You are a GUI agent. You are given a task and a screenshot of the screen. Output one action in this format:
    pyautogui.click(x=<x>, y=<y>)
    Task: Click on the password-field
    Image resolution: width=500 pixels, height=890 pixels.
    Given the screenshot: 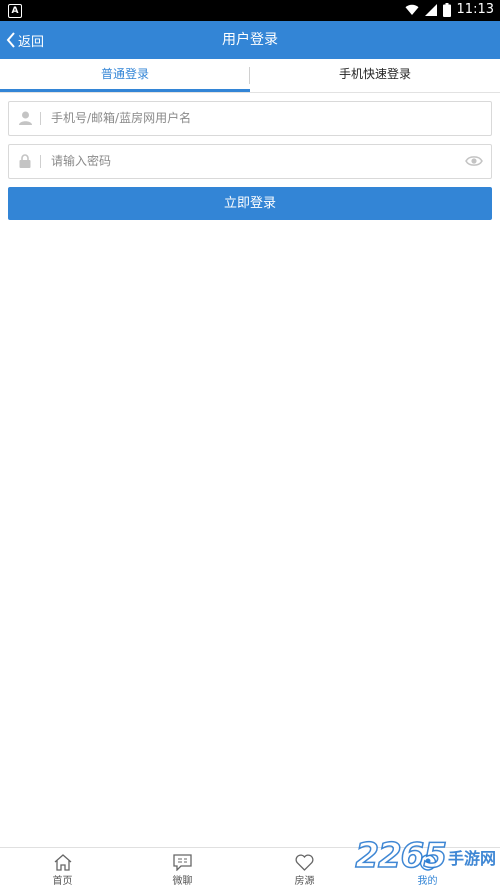 What is the action you would take?
    pyautogui.click(x=250, y=161)
    